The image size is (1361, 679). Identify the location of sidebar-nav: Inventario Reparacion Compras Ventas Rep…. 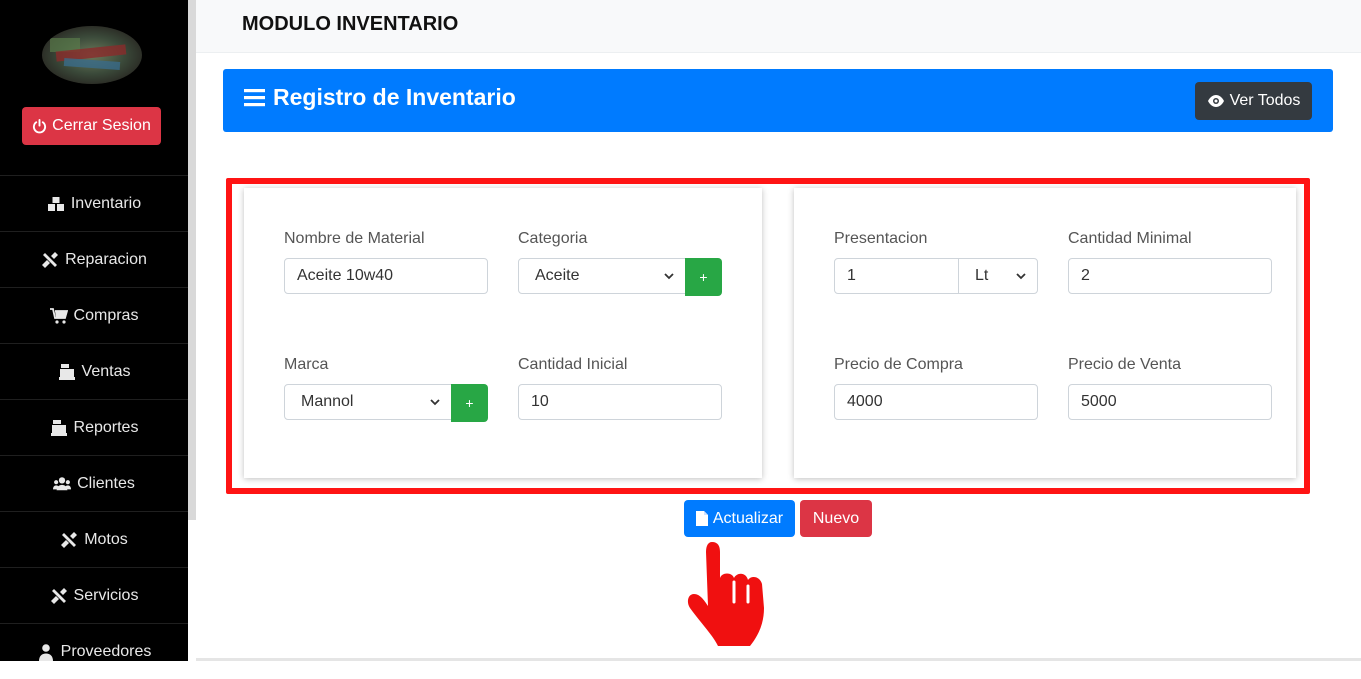
(94, 427).